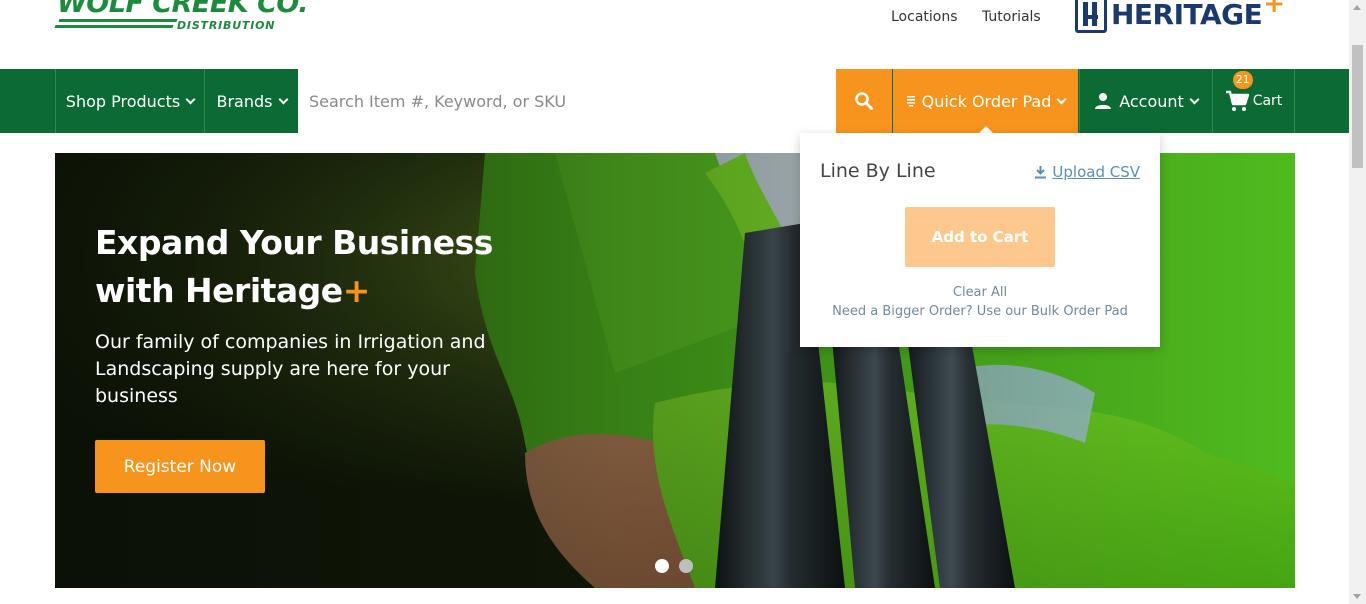 The height and width of the screenshot is (604, 1366). Describe the element at coordinates (910, 101) in the screenshot. I see `order-pad-icon` at that location.